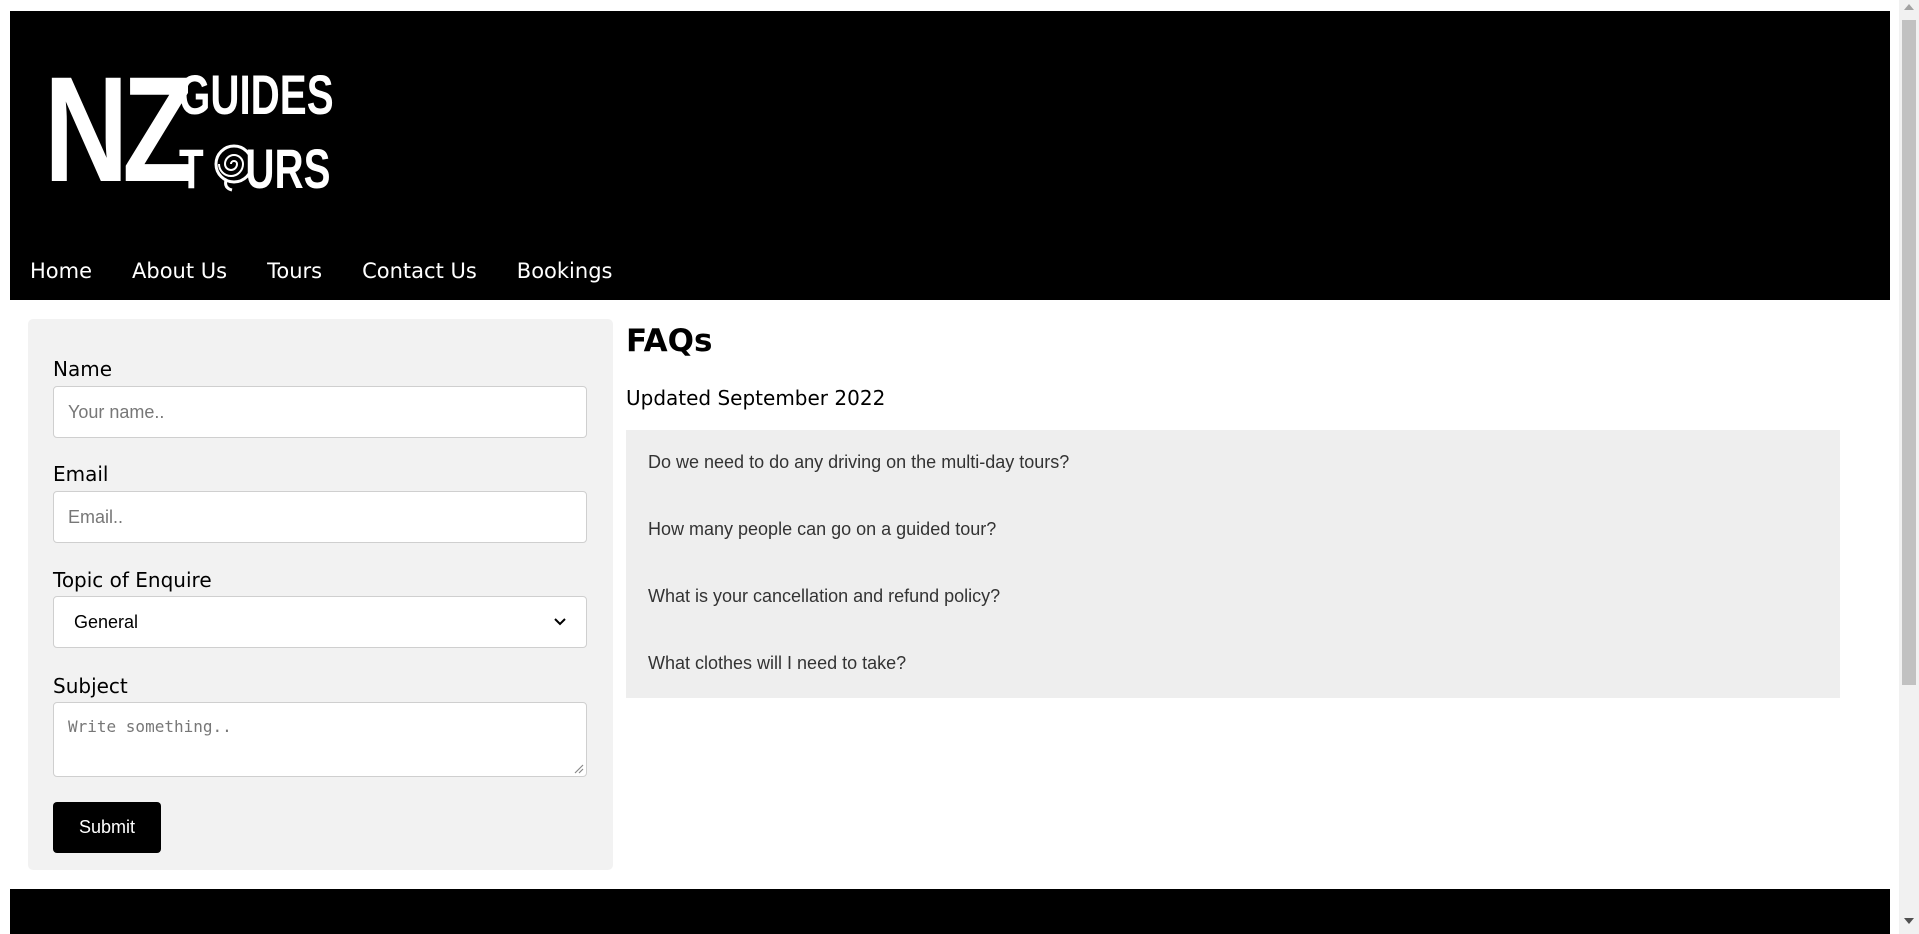 The image size is (1919, 934). I want to click on nav-bookings: Bookings, so click(565, 271).